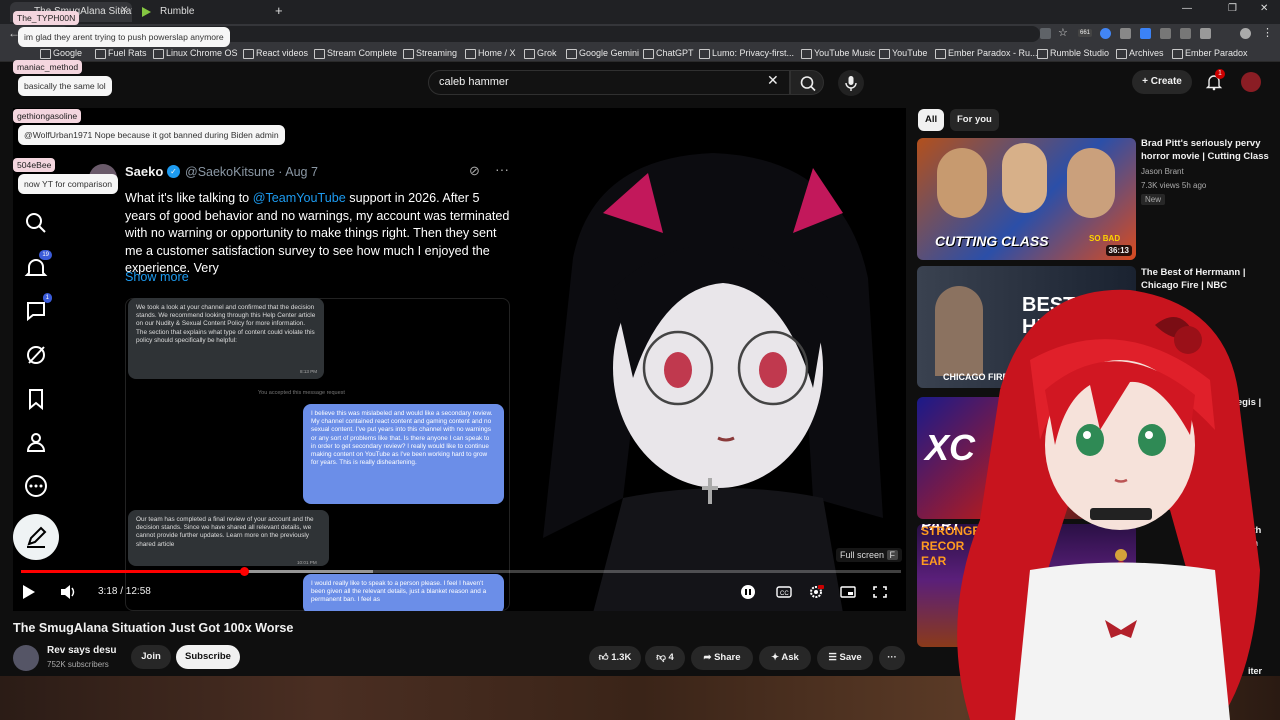 The width and height of the screenshot is (1280, 720). What do you see at coordinates (28, 592) in the screenshot?
I see `play-button` at bounding box center [28, 592].